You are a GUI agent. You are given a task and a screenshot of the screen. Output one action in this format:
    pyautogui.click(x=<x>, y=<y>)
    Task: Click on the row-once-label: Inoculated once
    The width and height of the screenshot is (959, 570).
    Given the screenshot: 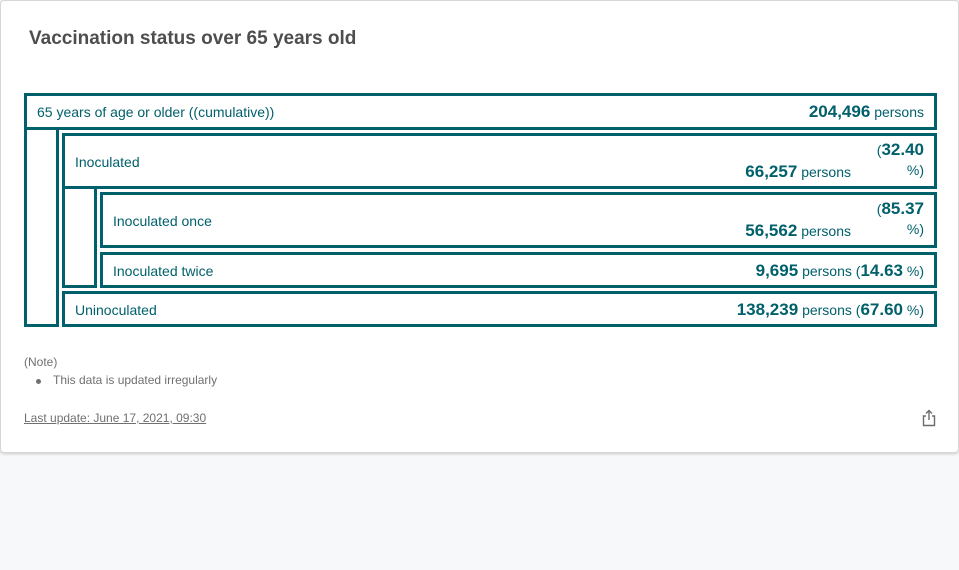 What is the action you would take?
    pyautogui.click(x=162, y=221)
    